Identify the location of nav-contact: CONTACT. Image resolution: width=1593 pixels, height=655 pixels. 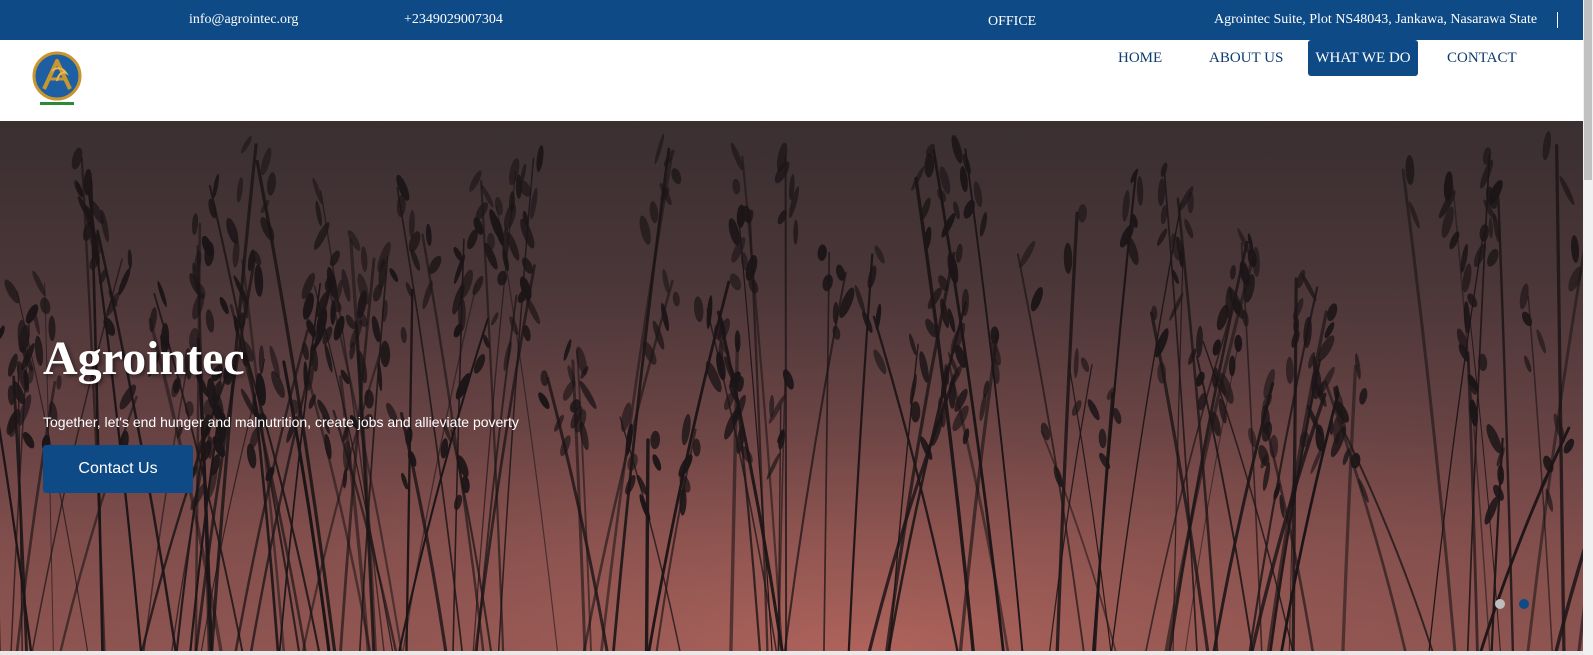
(1482, 58).